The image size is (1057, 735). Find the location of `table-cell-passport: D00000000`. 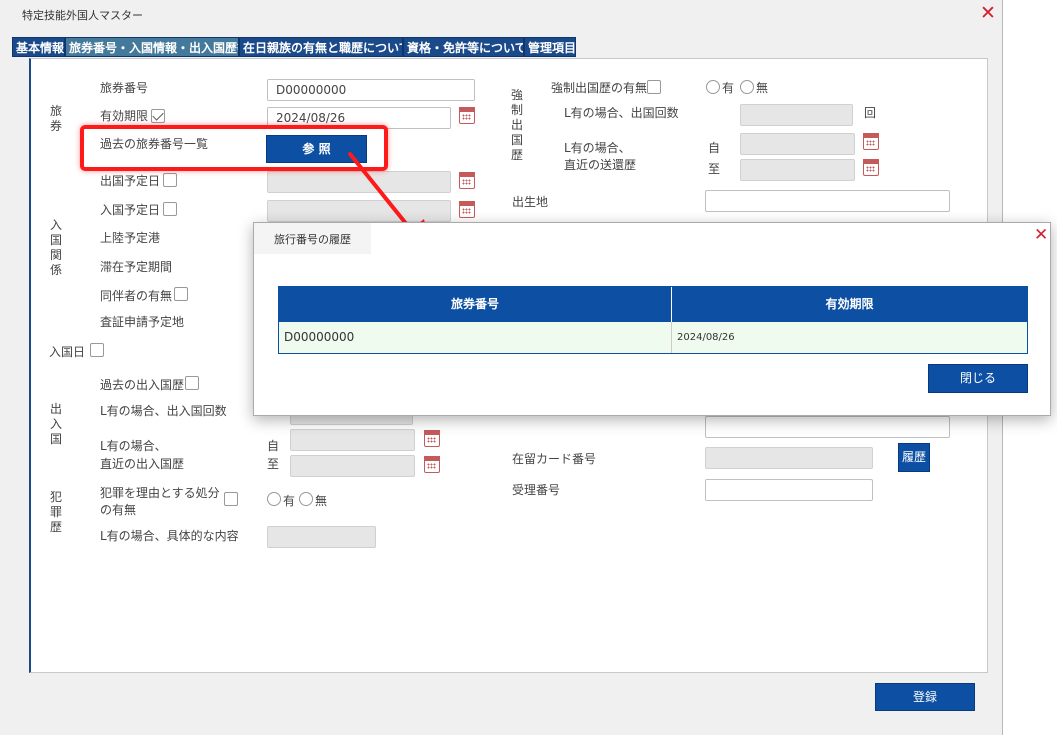

table-cell-passport: D00000000 is located at coordinates (475, 337).